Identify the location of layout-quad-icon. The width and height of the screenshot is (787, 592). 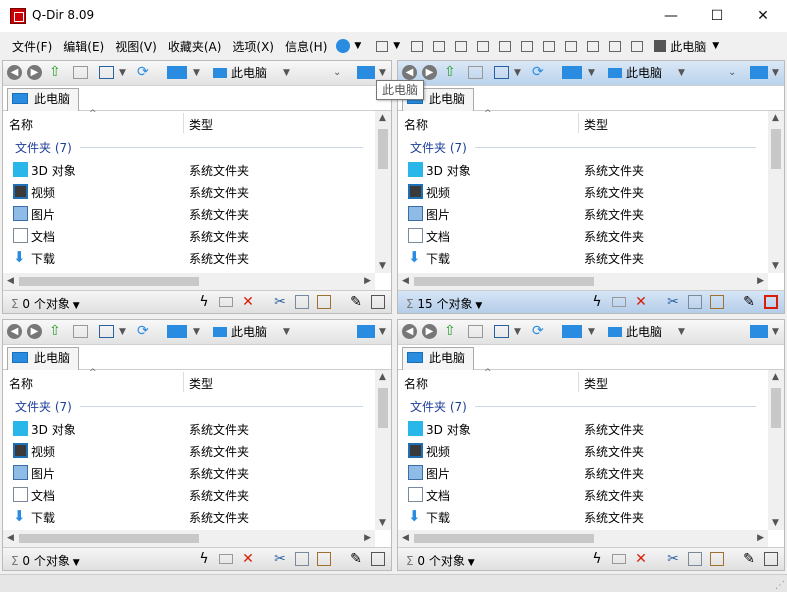
(382, 46).